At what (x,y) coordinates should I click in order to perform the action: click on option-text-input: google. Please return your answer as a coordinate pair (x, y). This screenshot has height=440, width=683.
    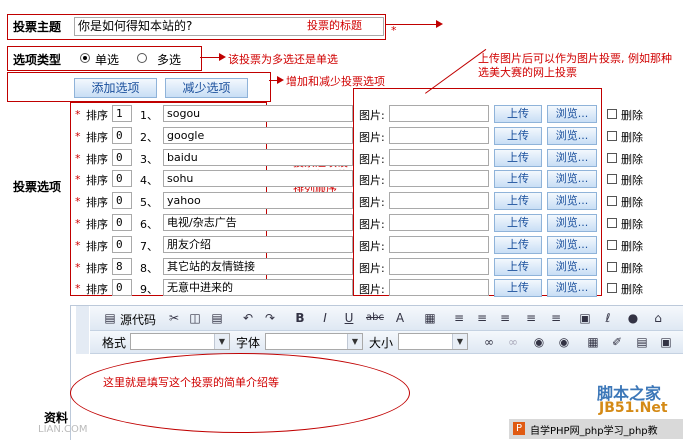
    Looking at the image, I should click on (258, 135).